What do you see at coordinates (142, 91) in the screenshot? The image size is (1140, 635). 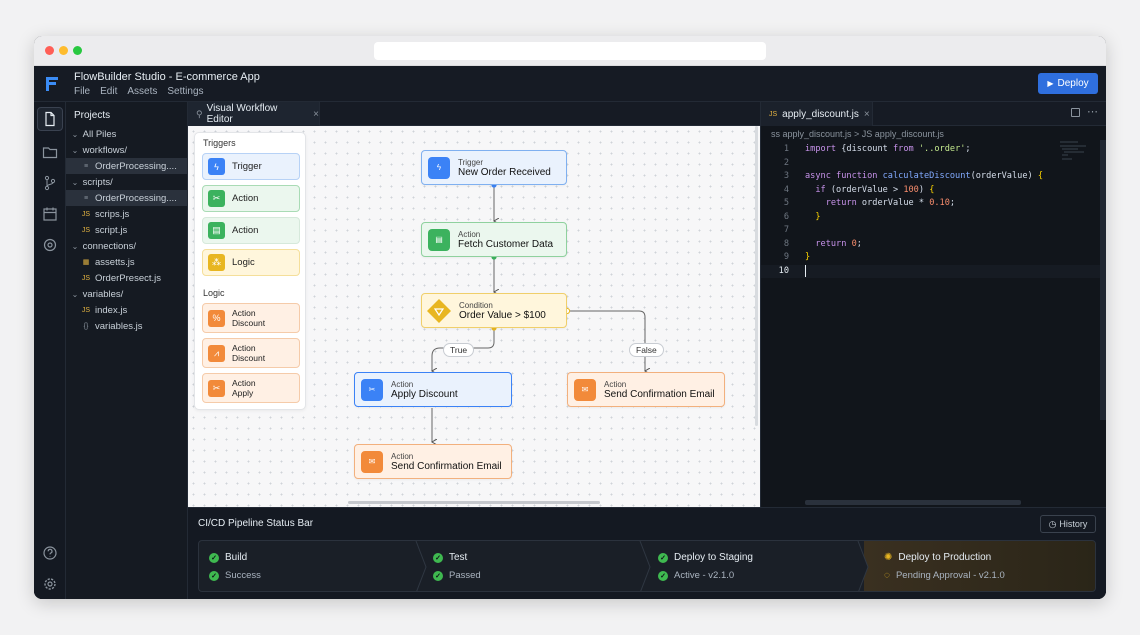 I see `menu-assets: Assets` at bounding box center [142, 91].